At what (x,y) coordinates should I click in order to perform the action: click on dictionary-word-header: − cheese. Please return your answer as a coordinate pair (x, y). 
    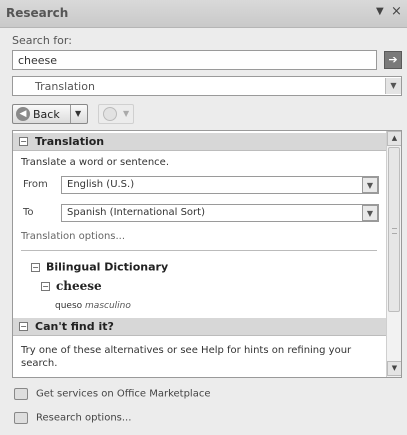
    Looking at the image, I should click on (71, 286).